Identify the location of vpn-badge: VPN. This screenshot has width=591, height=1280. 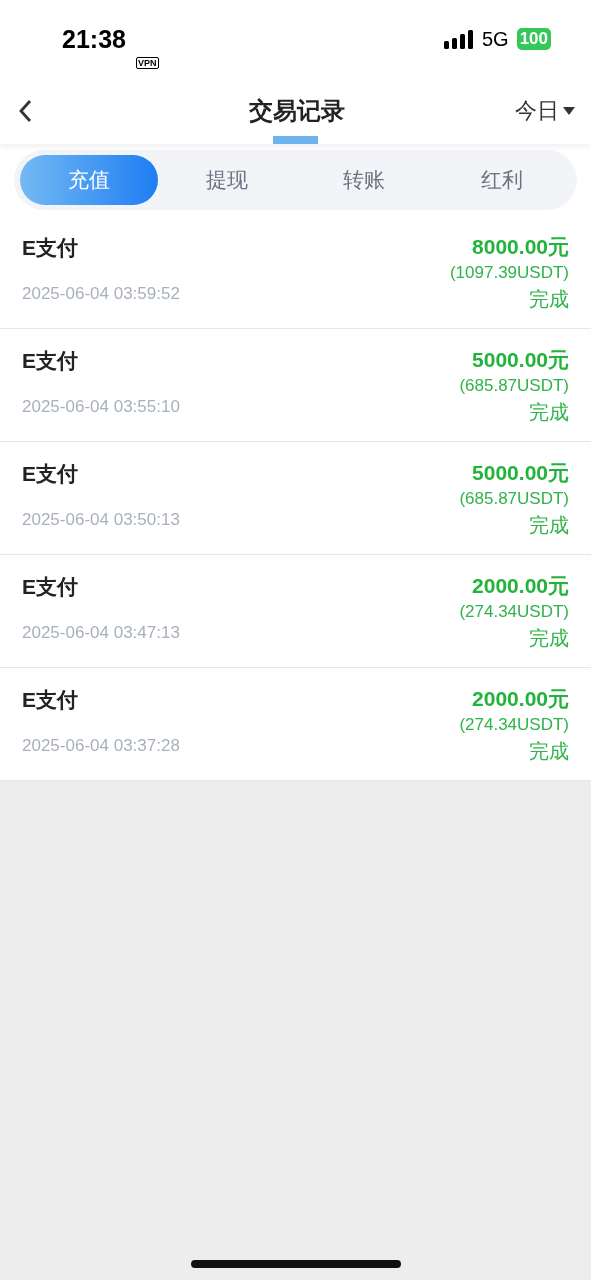
(147, 62).